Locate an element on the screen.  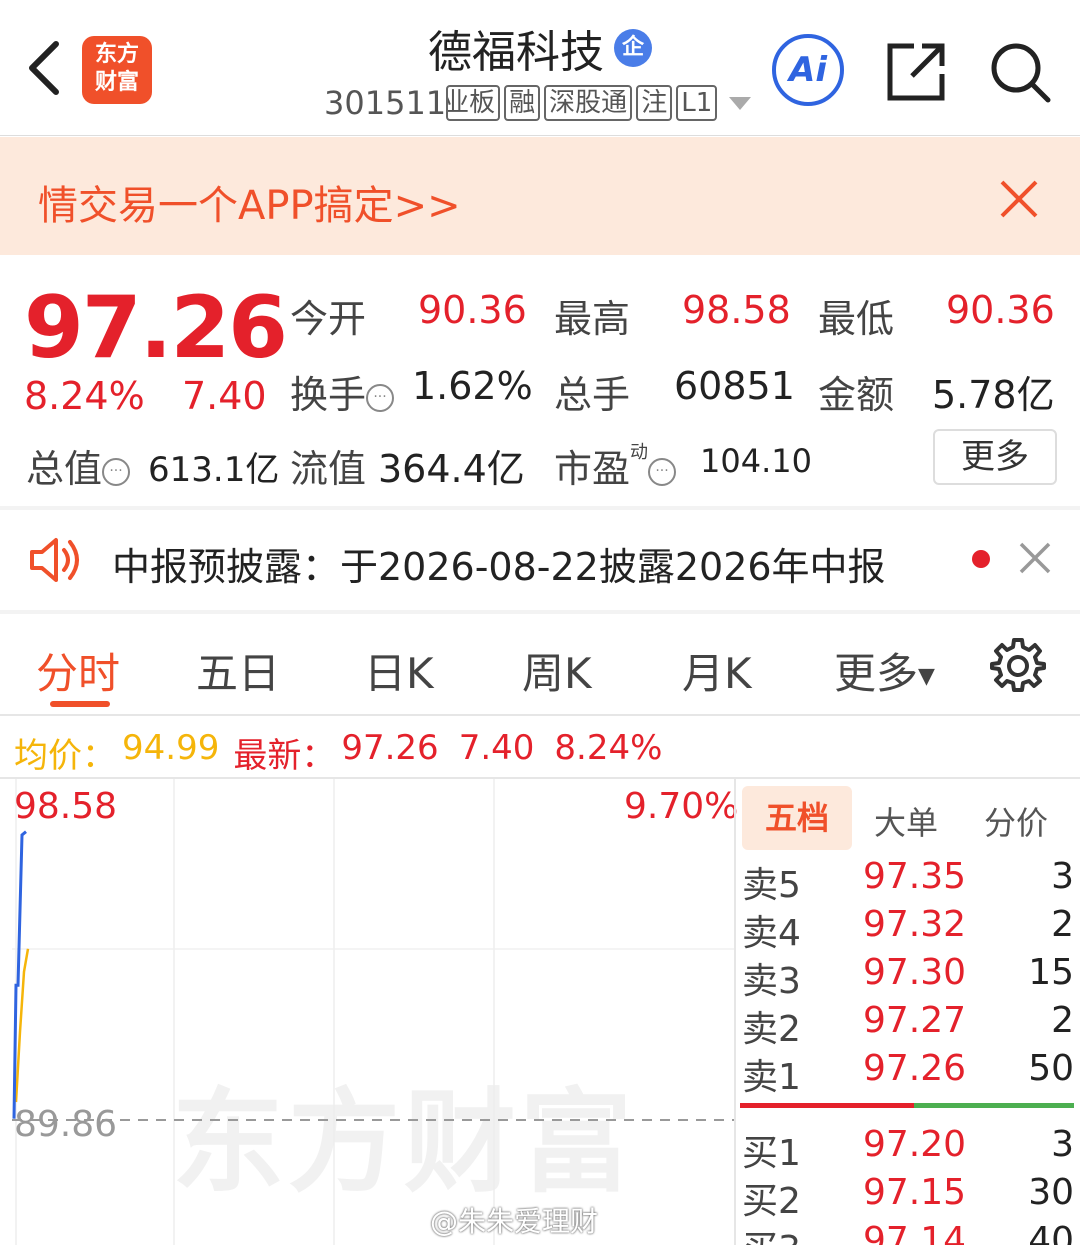
low-label: 最低 is located at coordinates (856, 319).